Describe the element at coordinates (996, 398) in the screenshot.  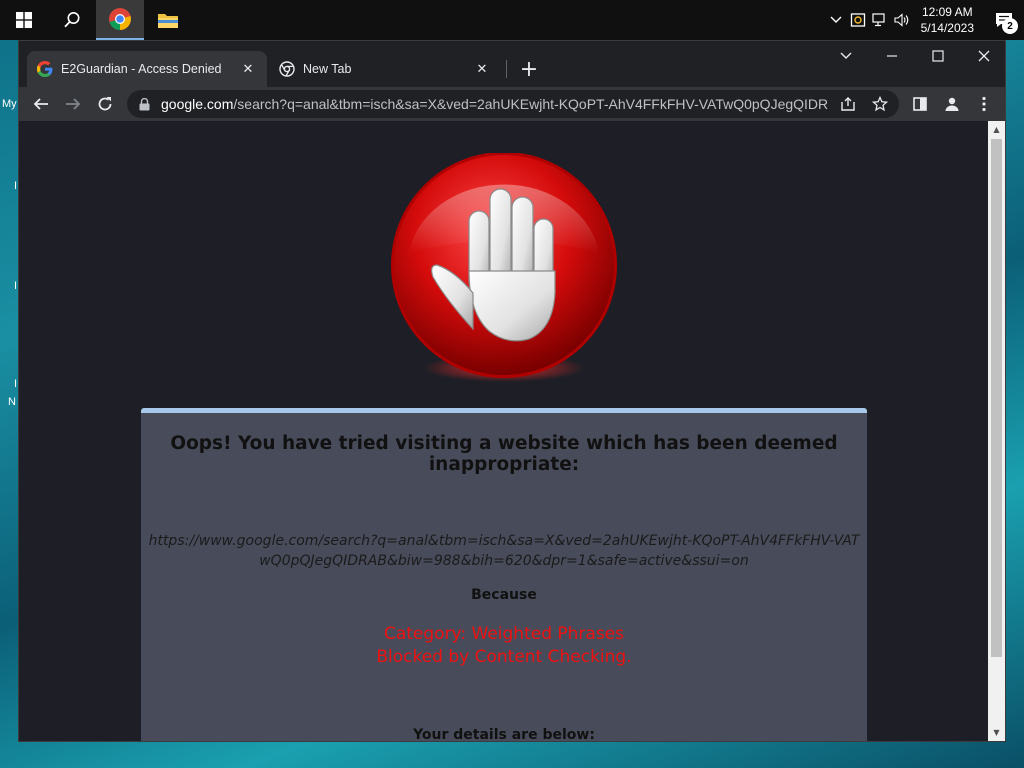
I see `scroll-thumb` at that location.